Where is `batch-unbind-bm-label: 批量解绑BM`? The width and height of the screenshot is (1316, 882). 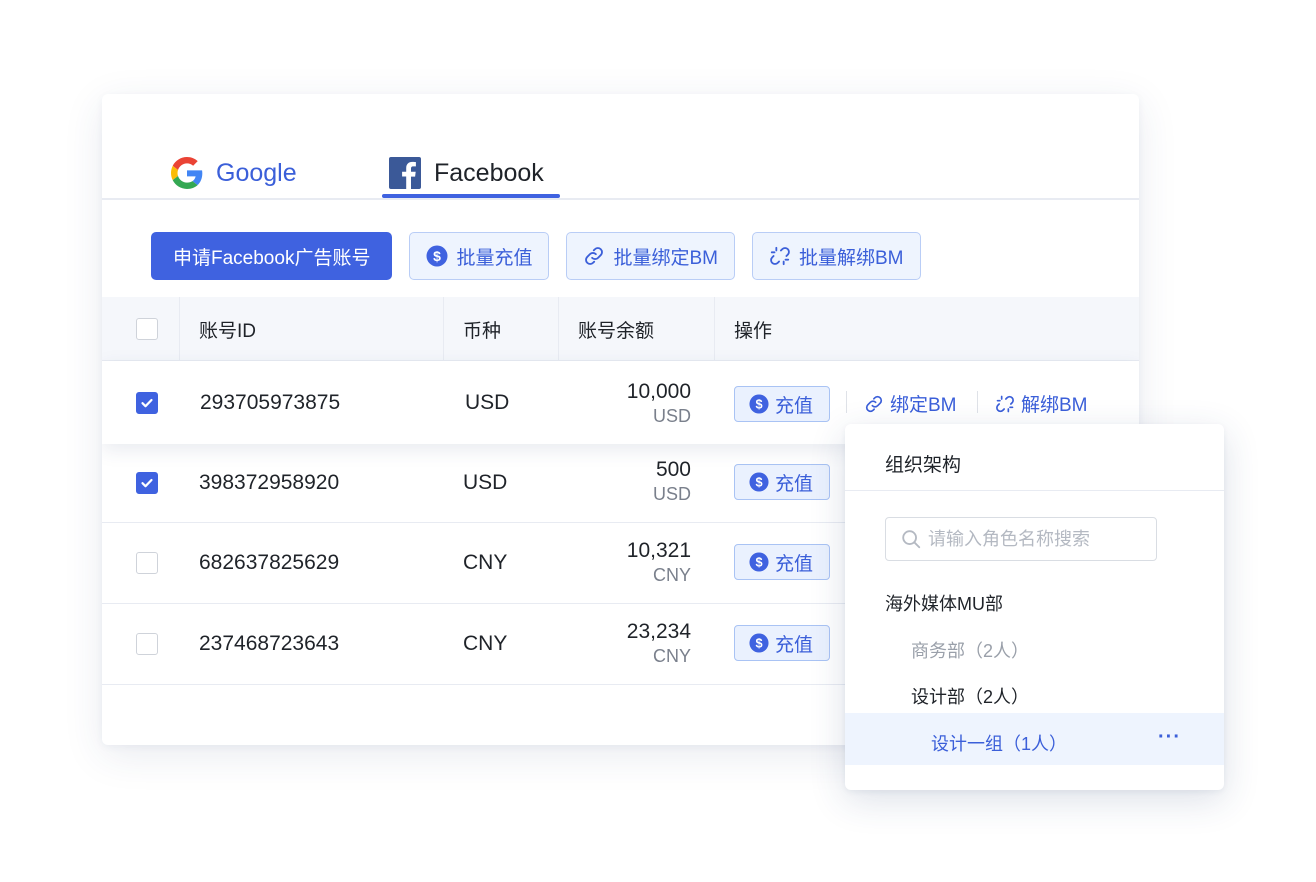 batch-unbind-bm-label: 批量解绑BM is located at coordinates (851, 258).